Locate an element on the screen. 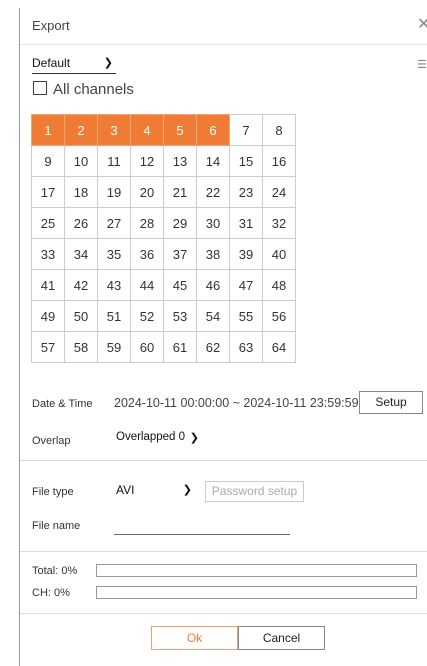 This screenshot has height=666, width=427. channel-cell: 35 is located at coordinates (114, 254).